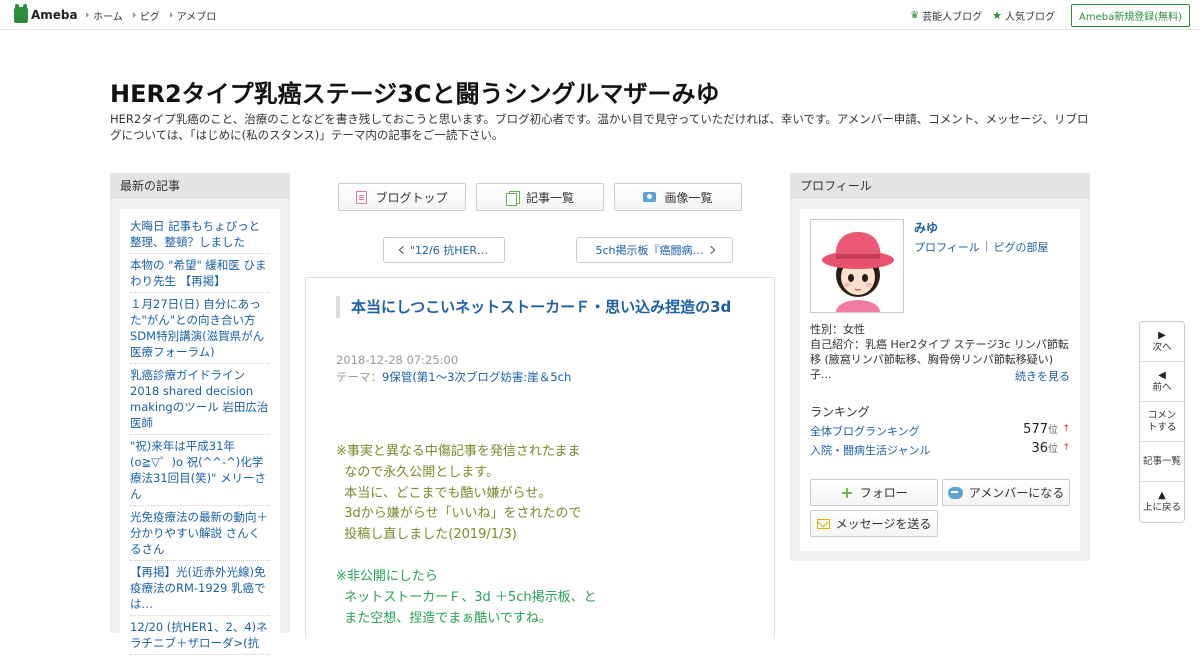  I want to click on chevron-left-icon, so click(403, 250).